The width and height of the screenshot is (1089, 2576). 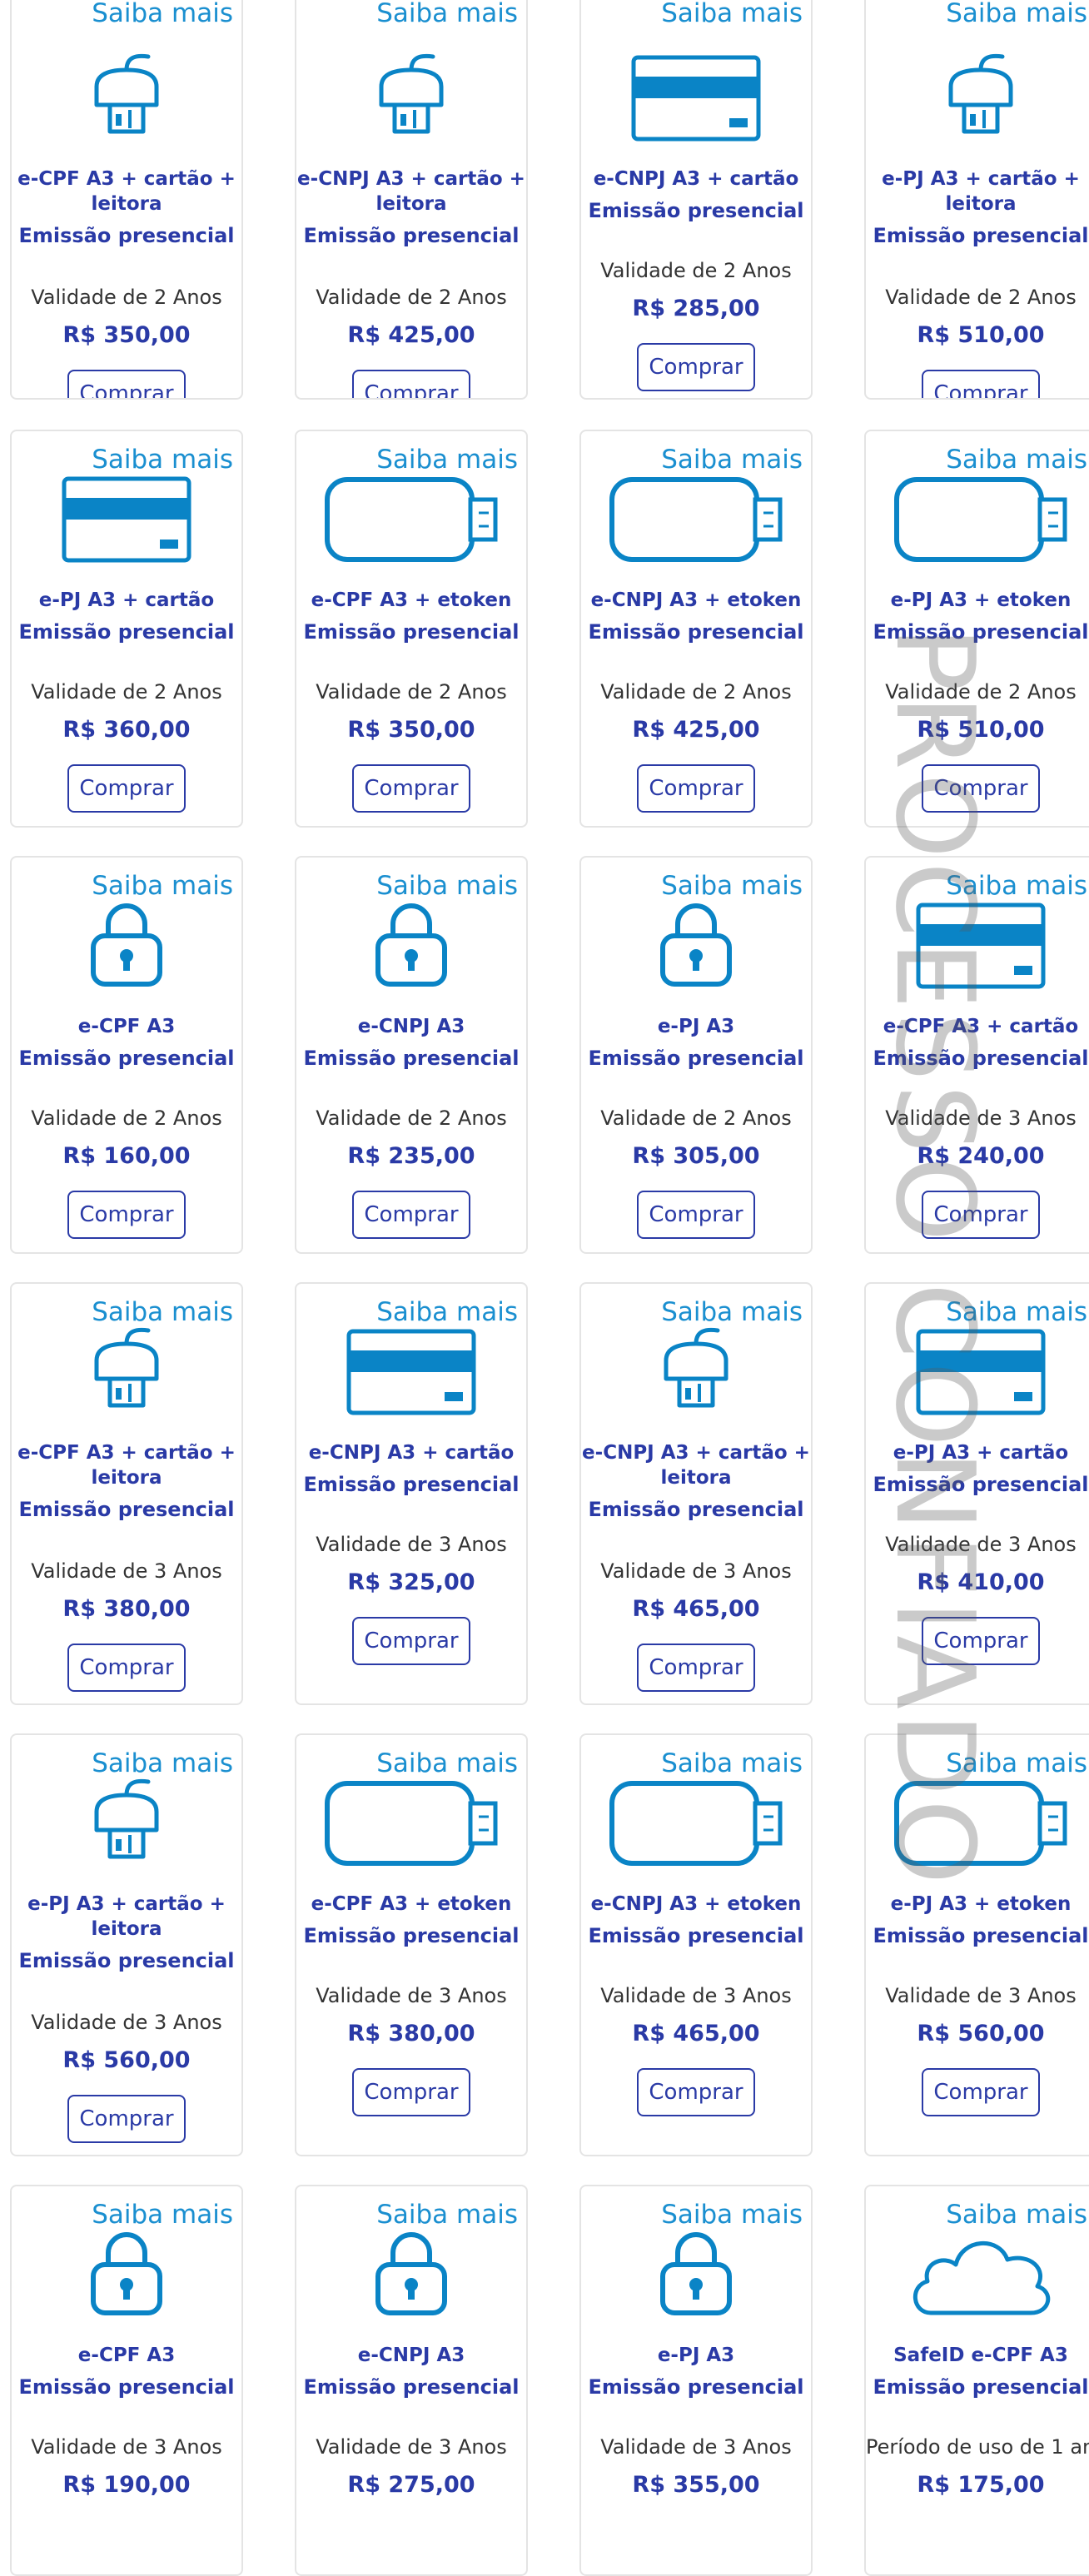 What do you see at coordinates (126, 2273) in the screenshot?
I see `padlock-icon` at bounding box center [126, 2273].